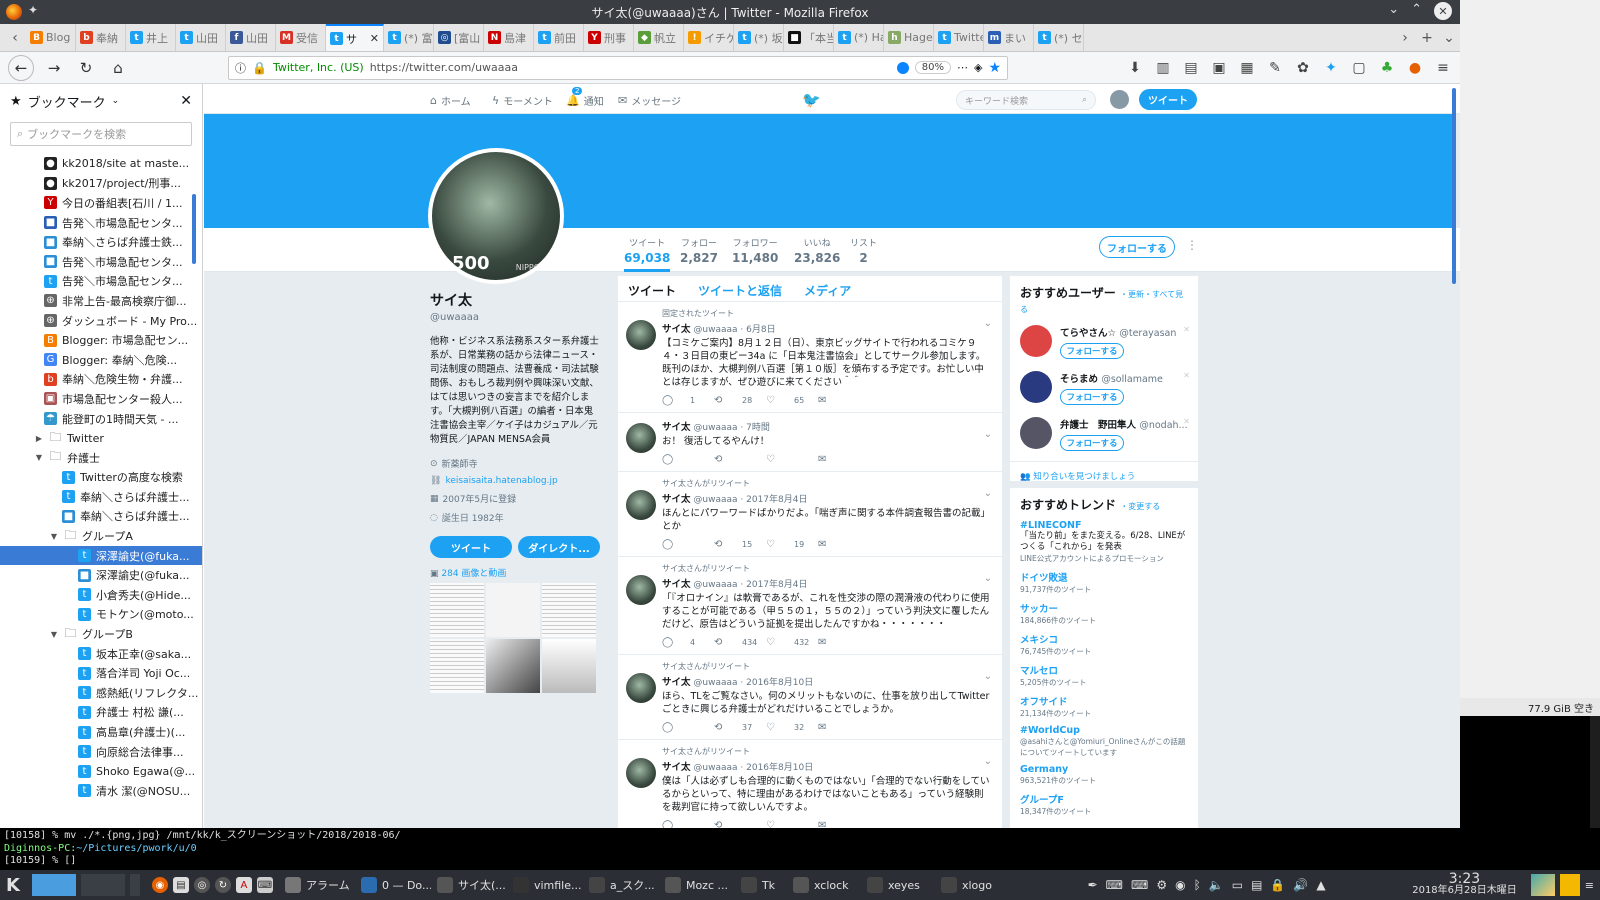 This screenshot has width=1600, height=900. Describe the element at coordinates (1104, 475) in the screenshot. I see `find-friends-link: 👥 知り合いを見つけましょう` at that location.